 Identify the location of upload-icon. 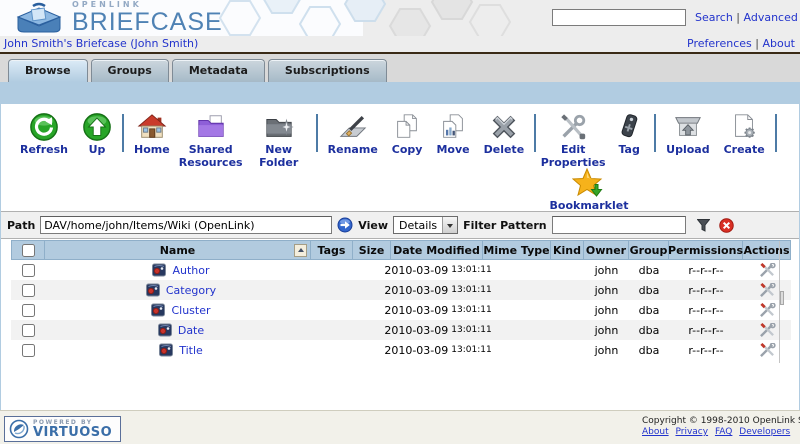
(687, 126).